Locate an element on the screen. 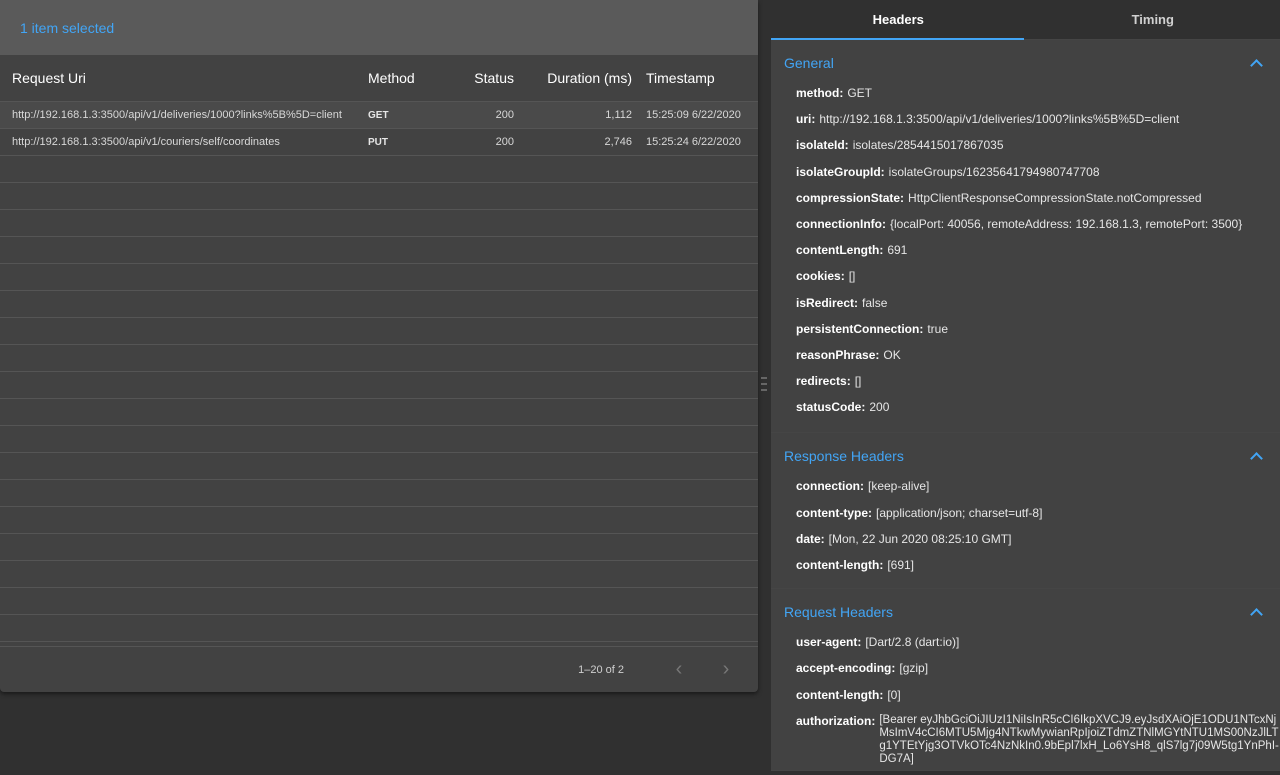 This screenshot has height=775, width=1280. section-title: Request Headers is located at coordinates (838, 612).